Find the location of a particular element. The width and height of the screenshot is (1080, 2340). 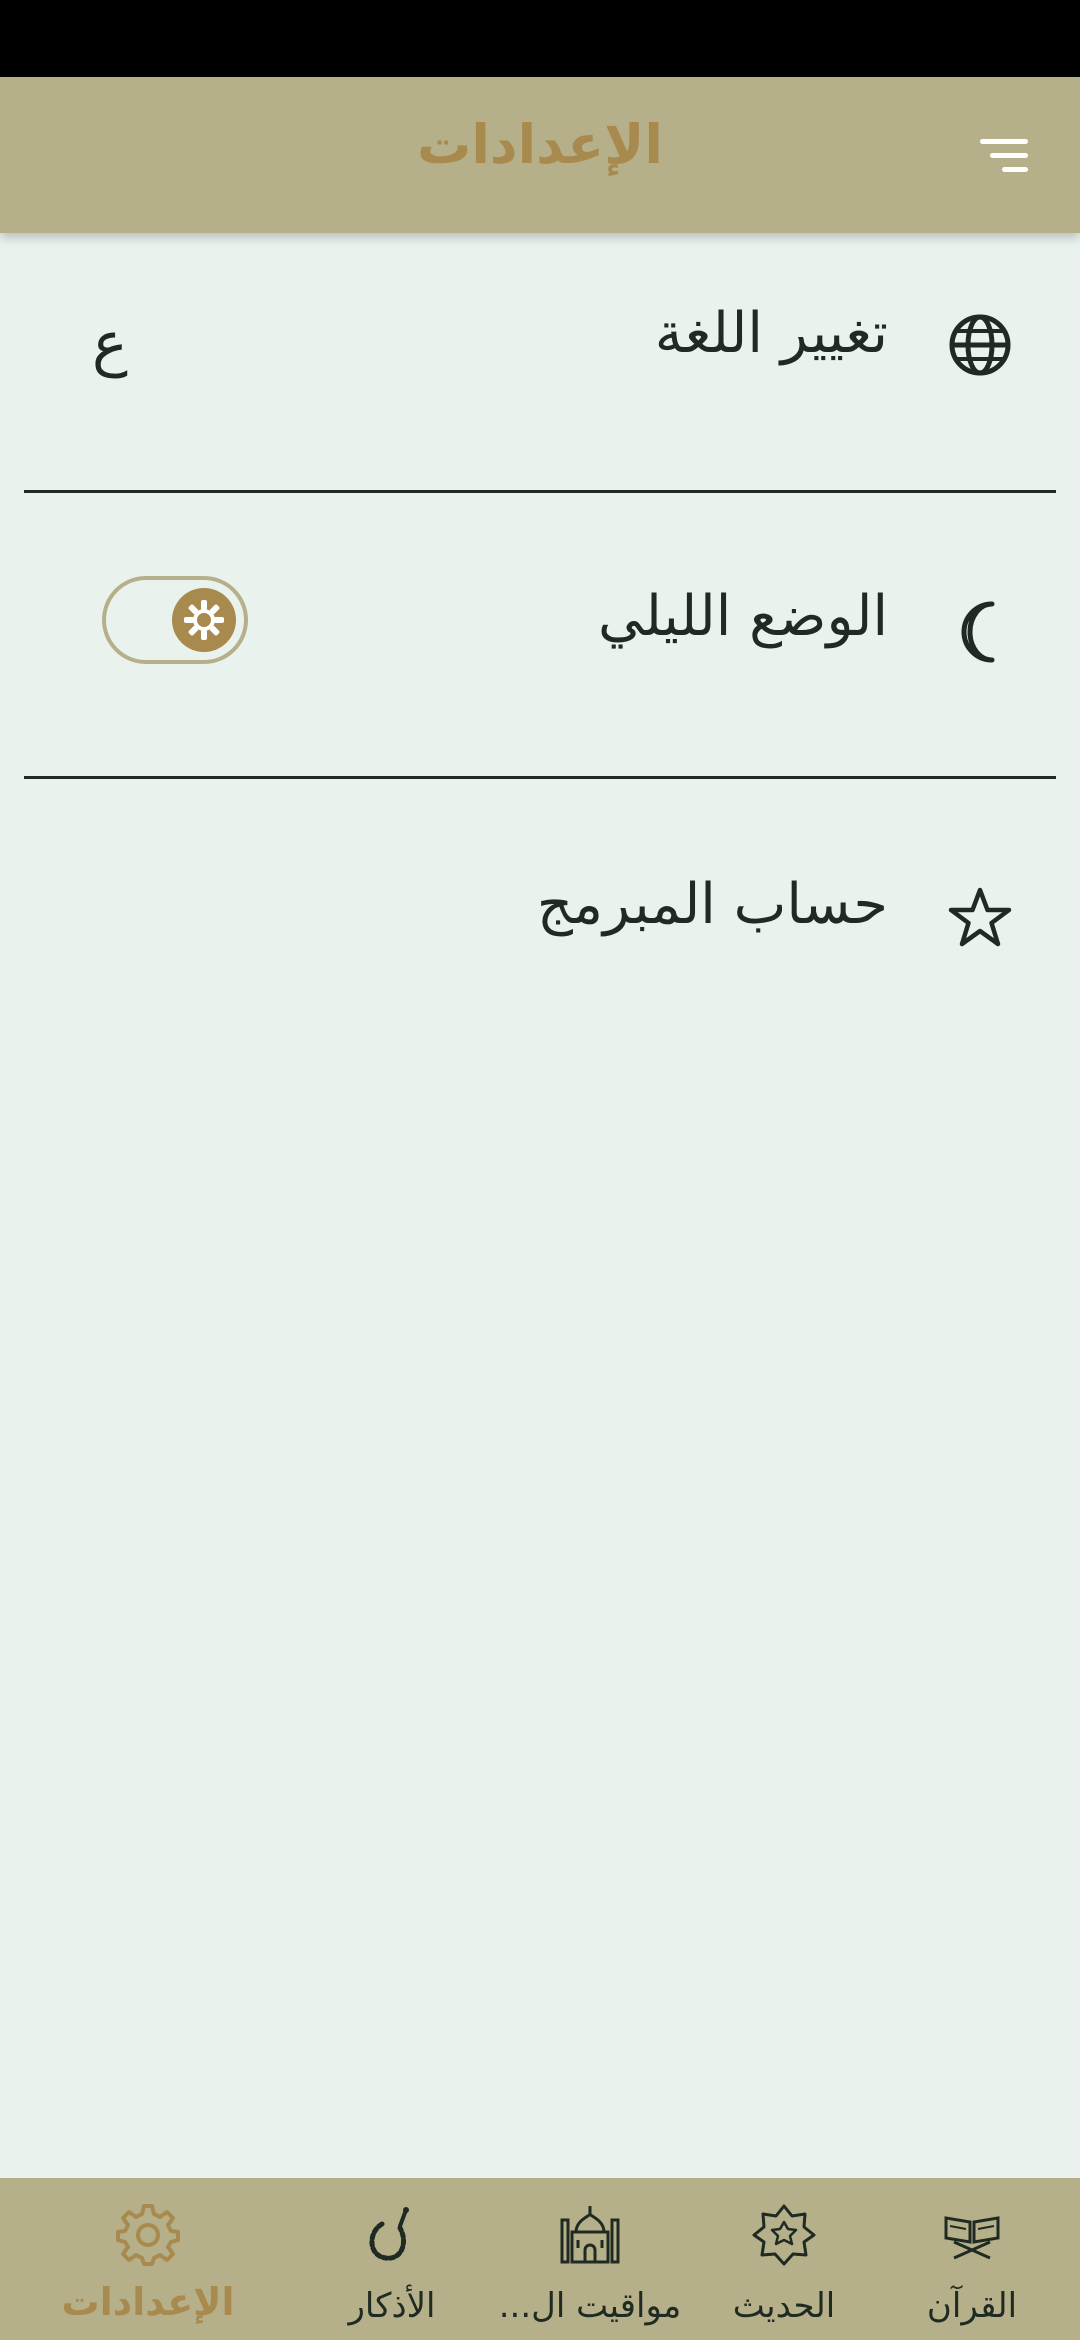

language-value: ع is located at coordinates (110, 344).